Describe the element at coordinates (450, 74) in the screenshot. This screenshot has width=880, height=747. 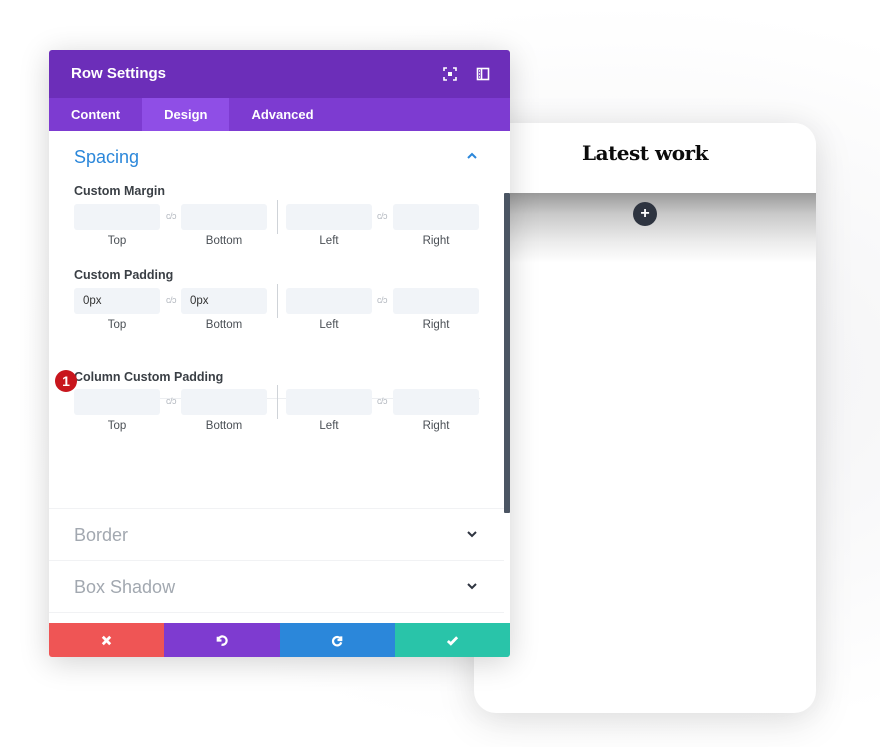
I see `expand-icon` at that location.